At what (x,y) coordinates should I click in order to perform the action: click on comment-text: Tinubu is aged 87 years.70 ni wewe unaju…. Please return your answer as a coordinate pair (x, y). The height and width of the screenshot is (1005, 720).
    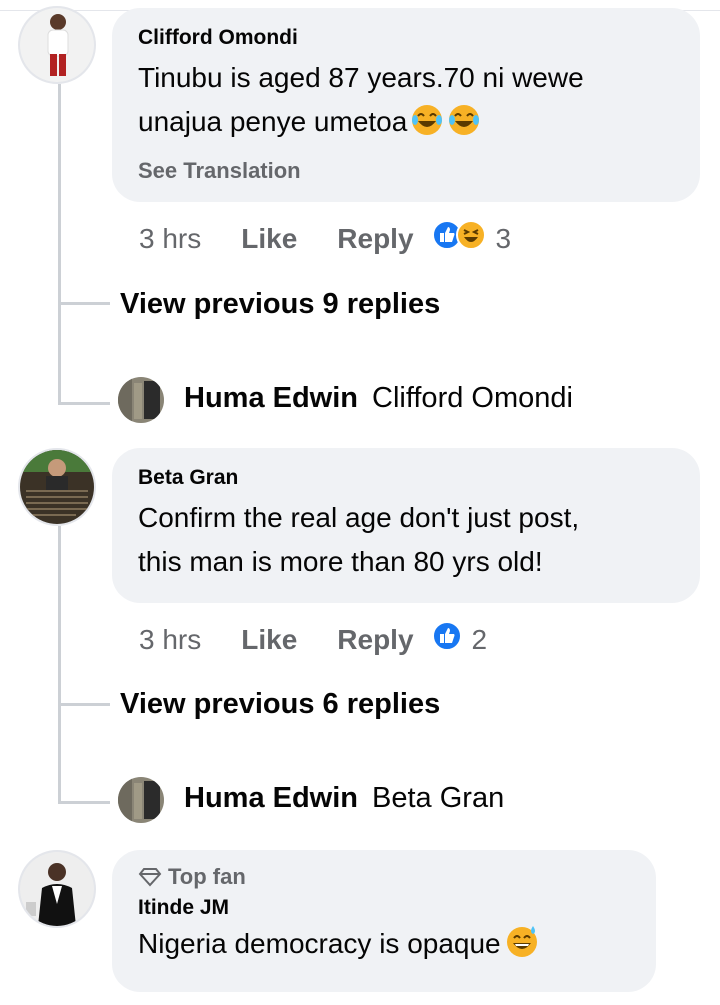
    Looking at the image, I should click on (407, 103).